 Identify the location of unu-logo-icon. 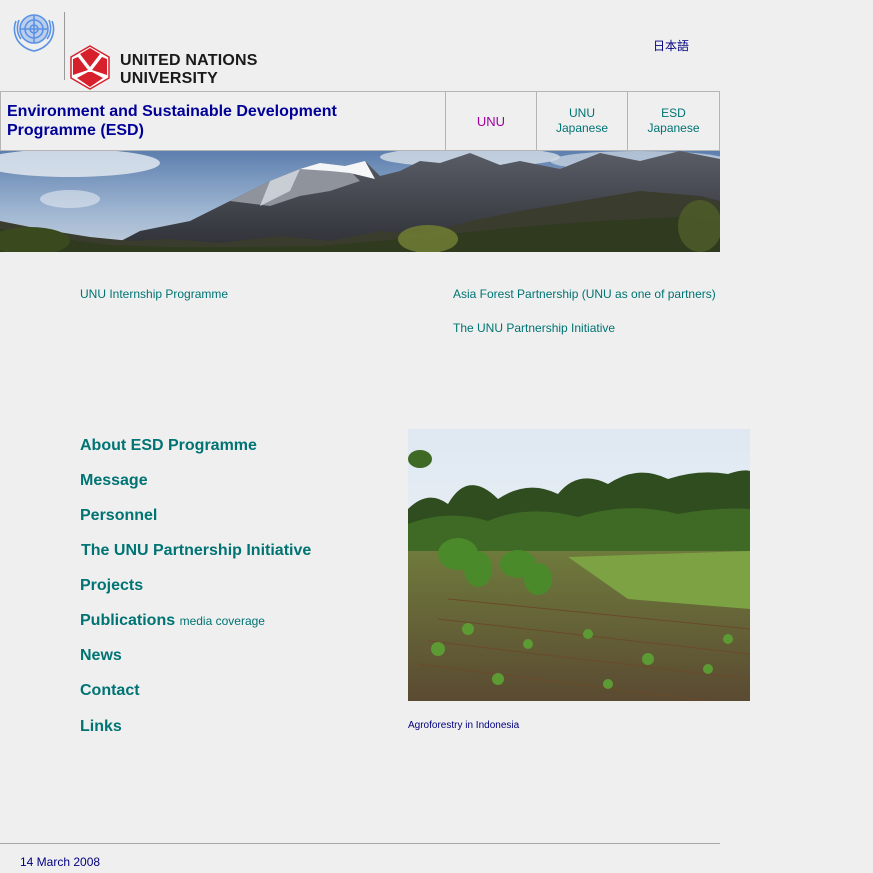
(90, 67).